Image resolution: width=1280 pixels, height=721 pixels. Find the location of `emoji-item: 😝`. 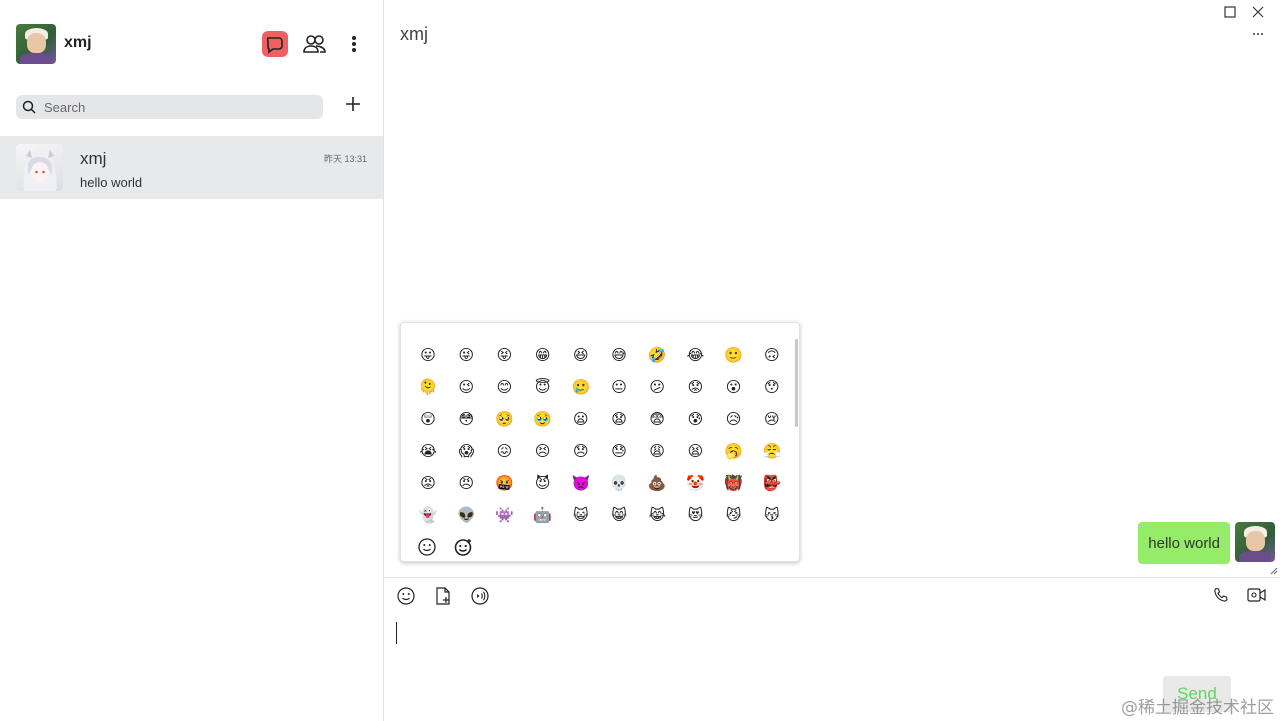

emoji-item: 😝 is located at coordinates (504, 355).